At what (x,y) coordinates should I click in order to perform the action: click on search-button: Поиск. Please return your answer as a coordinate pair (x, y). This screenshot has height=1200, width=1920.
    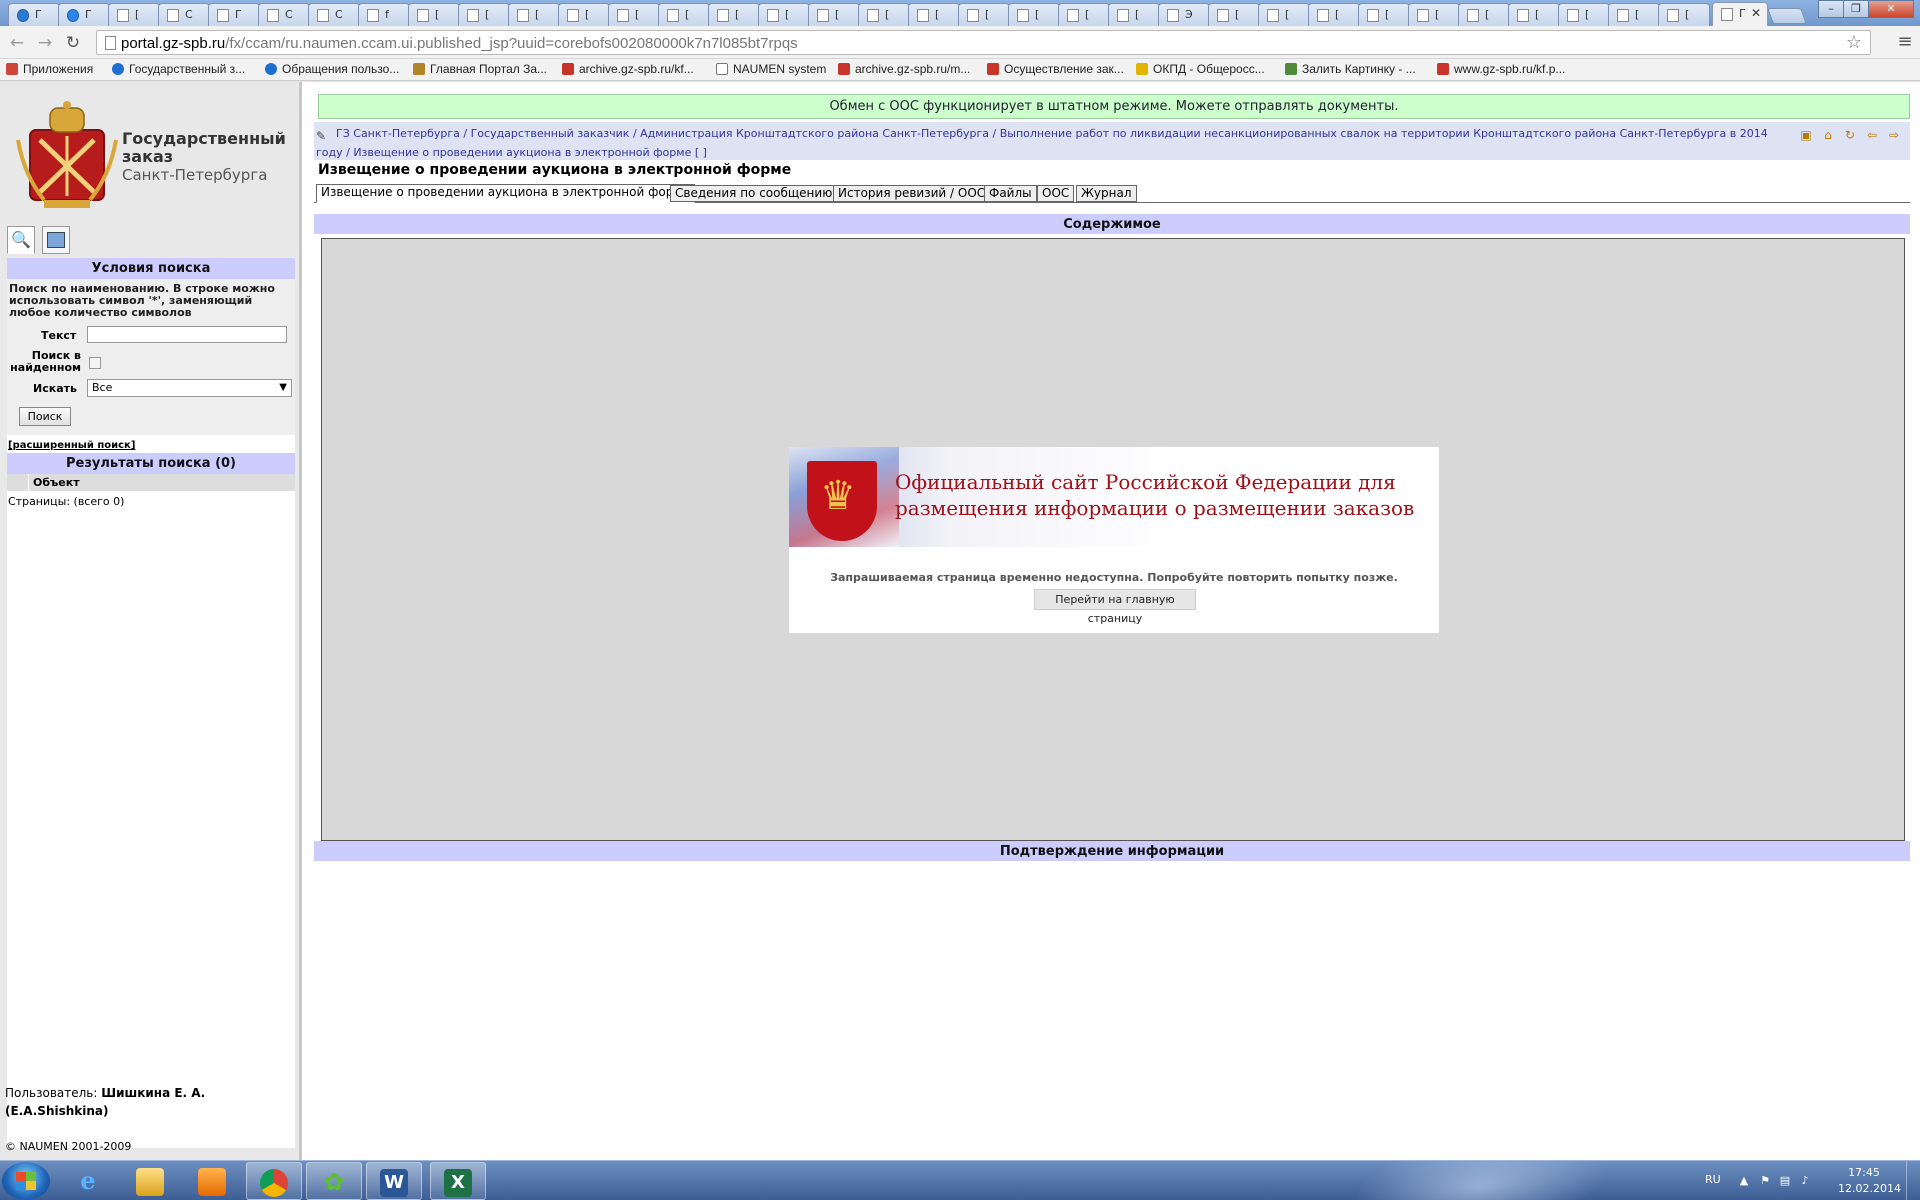
    Looking at the image, I should click on (45, 416).